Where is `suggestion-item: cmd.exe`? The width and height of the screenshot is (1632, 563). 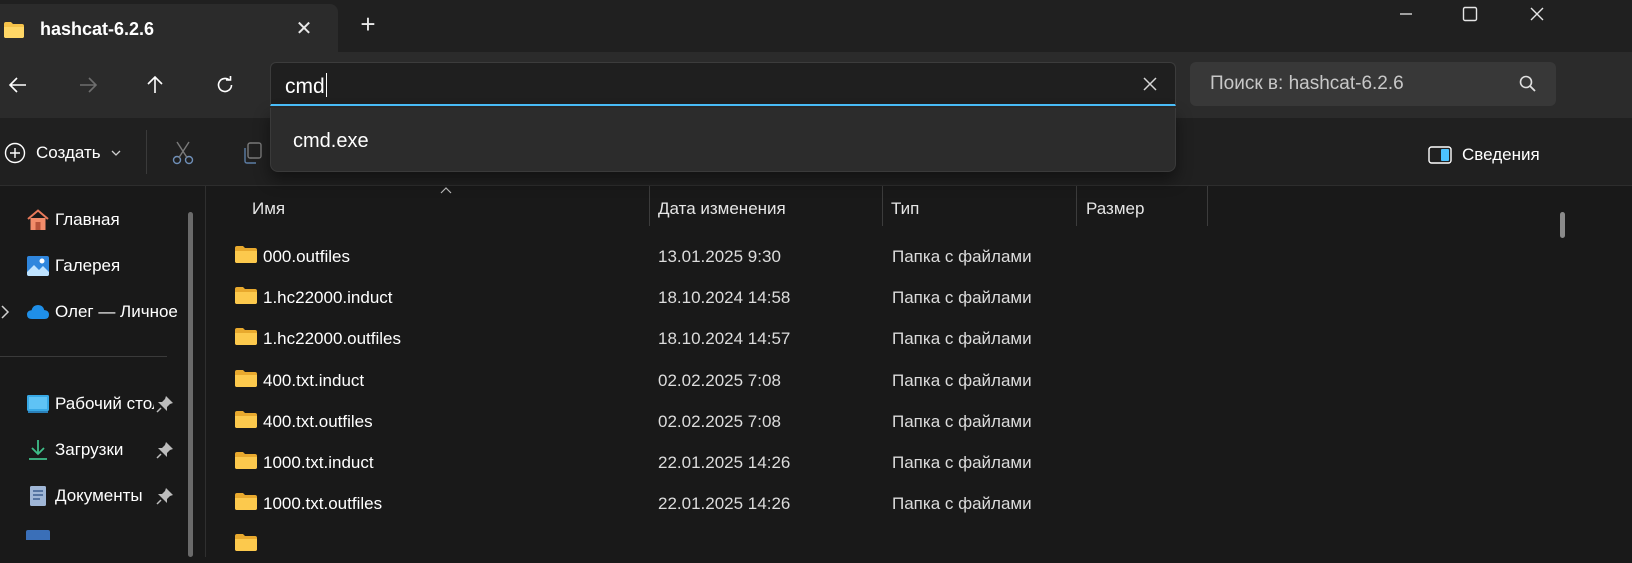 suggestion-item: cmd.exe is located at coordinates (724, 140).